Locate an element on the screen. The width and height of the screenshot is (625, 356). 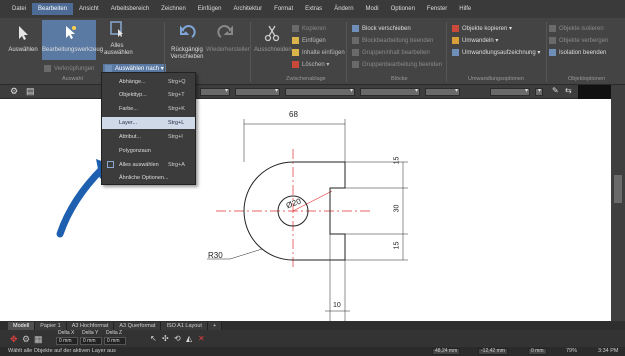
inhalte-einfuegen-button: Inhalte einfügen is located at coordinates (318, 52).